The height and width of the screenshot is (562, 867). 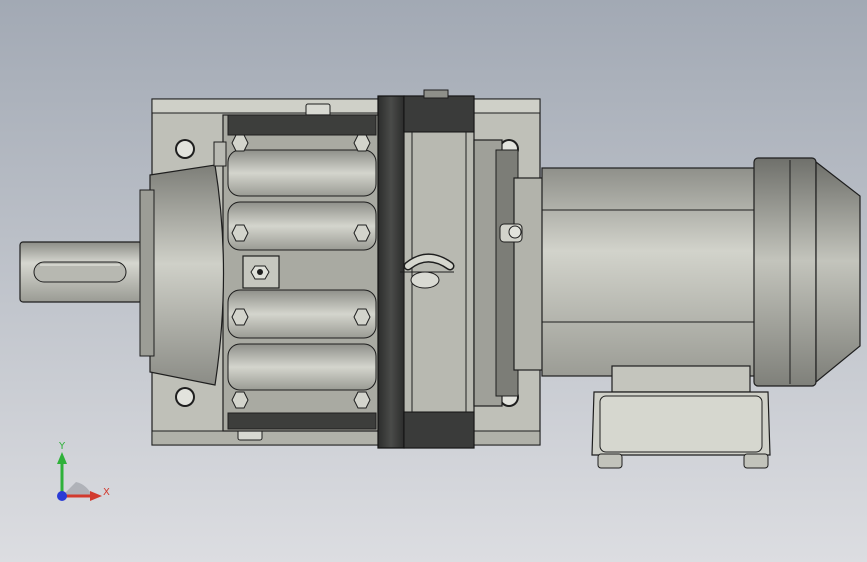 I want to click on grease-nipple, so click(x=511, y=233).